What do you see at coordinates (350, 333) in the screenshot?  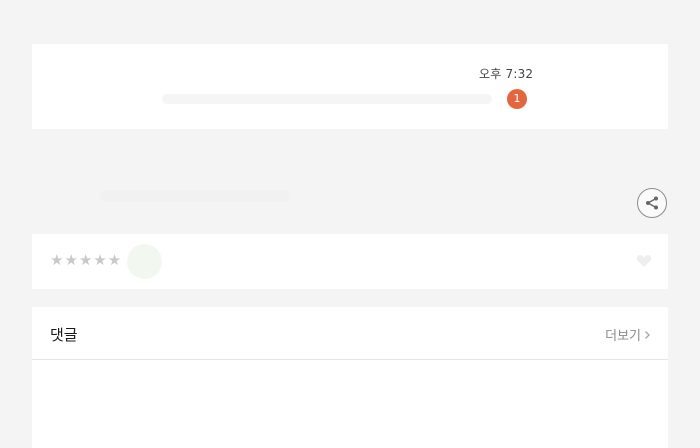 I see `comments-header: 댓글 더보기` at bounding box center [350, 333].